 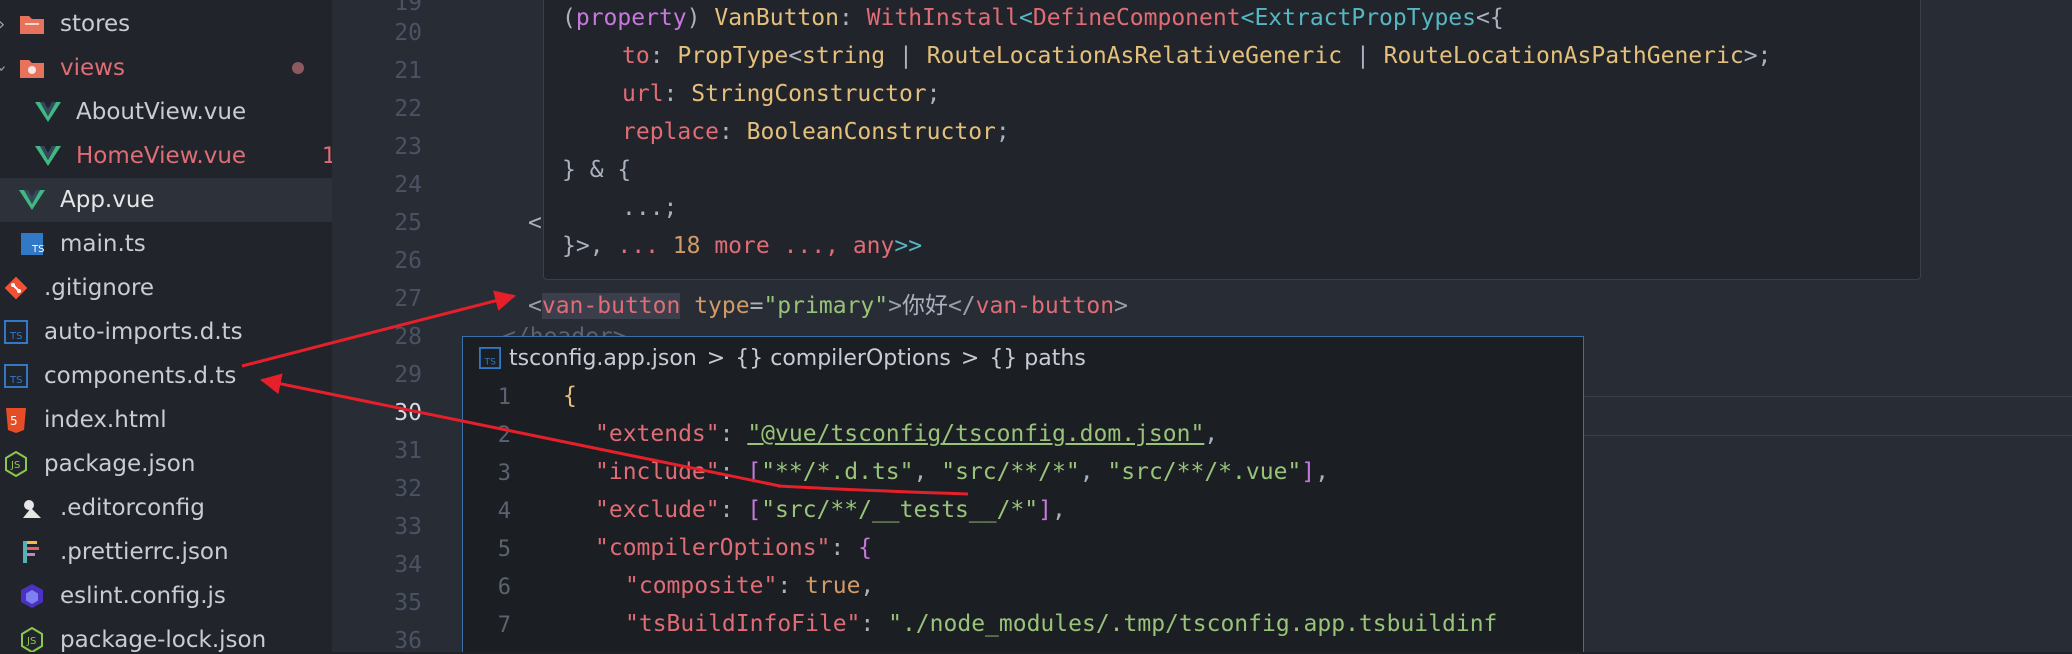 What do you see at coordinates (408, 527) in the screenshot?
I see `line-number: 33` at bounding box center [408, 527].